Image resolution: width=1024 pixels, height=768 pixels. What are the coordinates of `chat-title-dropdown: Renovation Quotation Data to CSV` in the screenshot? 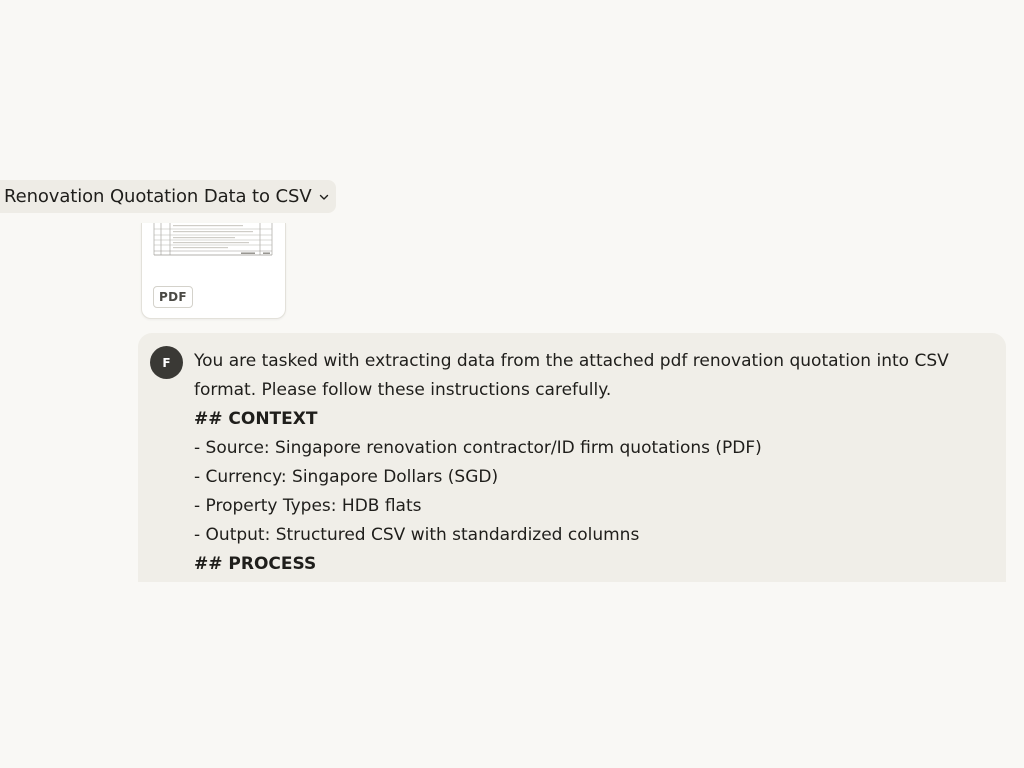 It's located at (168, 196).